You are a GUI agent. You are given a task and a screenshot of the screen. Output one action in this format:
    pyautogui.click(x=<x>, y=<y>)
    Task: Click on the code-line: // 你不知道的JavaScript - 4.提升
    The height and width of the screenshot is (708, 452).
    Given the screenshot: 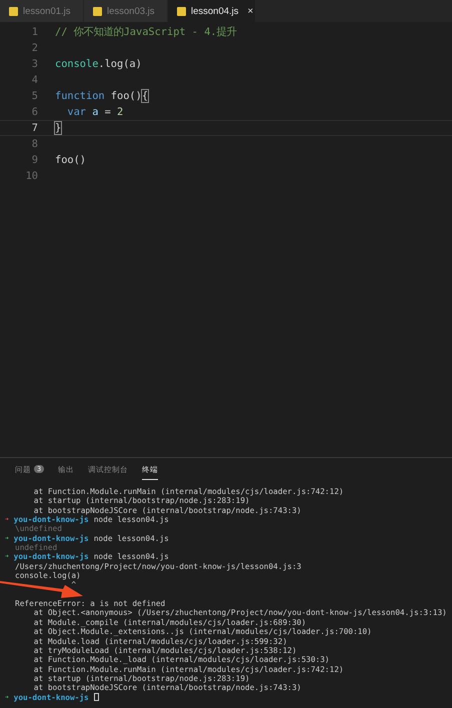 What is the action you would take?
    pyautogui.click(x=146, y=32)
    